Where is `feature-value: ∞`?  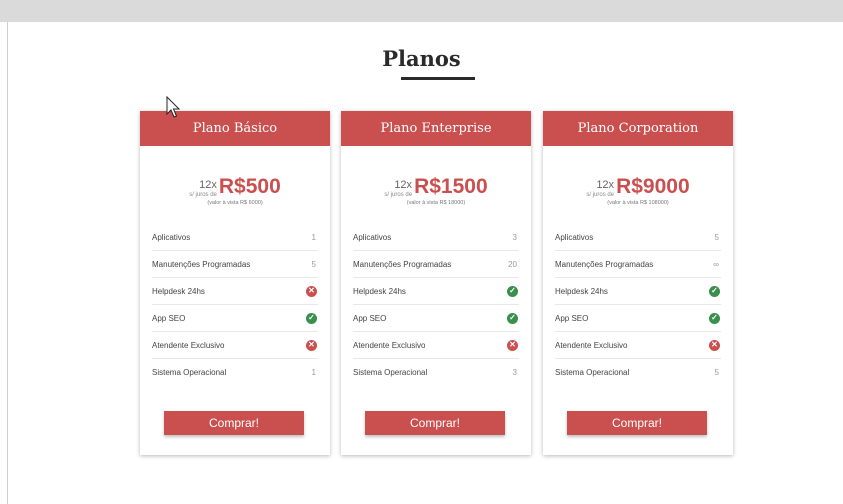
feature-value: ∞ is located at coordinates (716, 264).